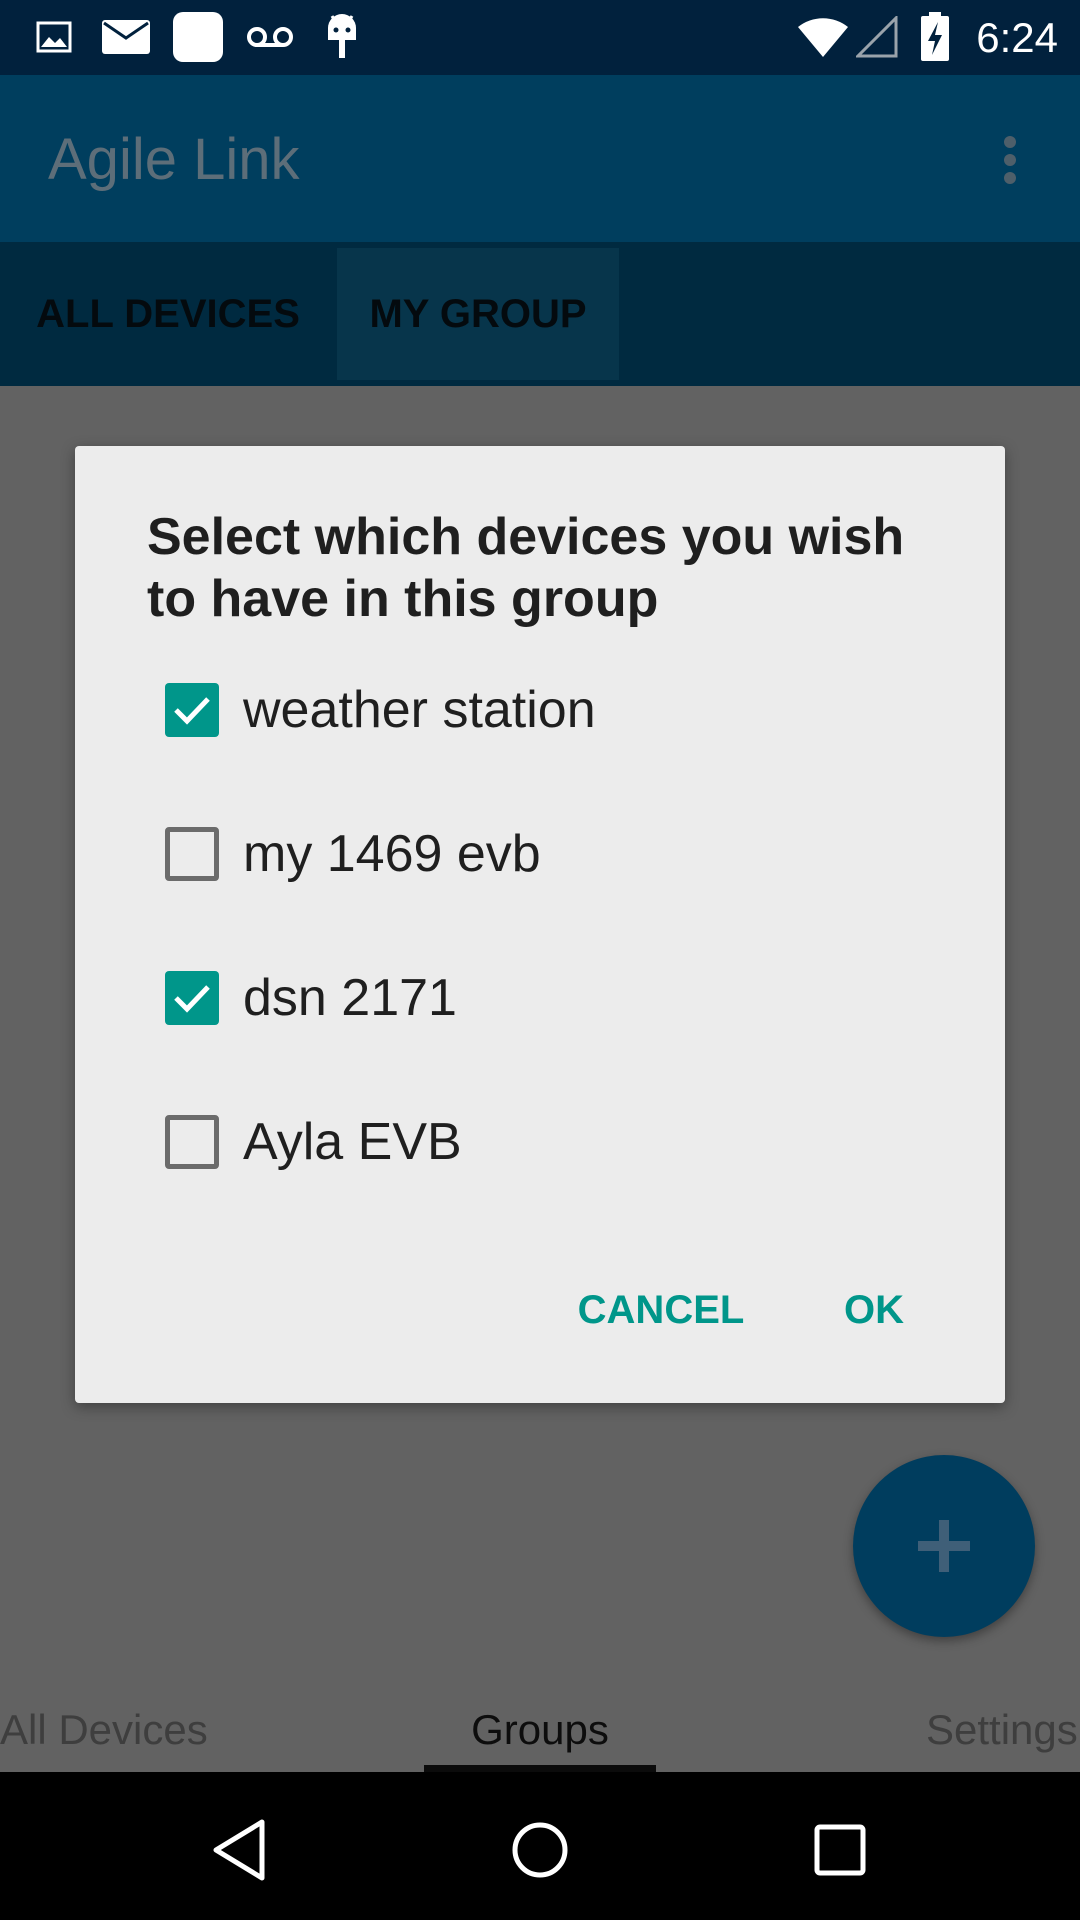 Image resolution: width=1080 pixels, height=1920 pixels. Describe the element at coordinates (540, 37) in the screenshot. I see `status-bar` at that location.